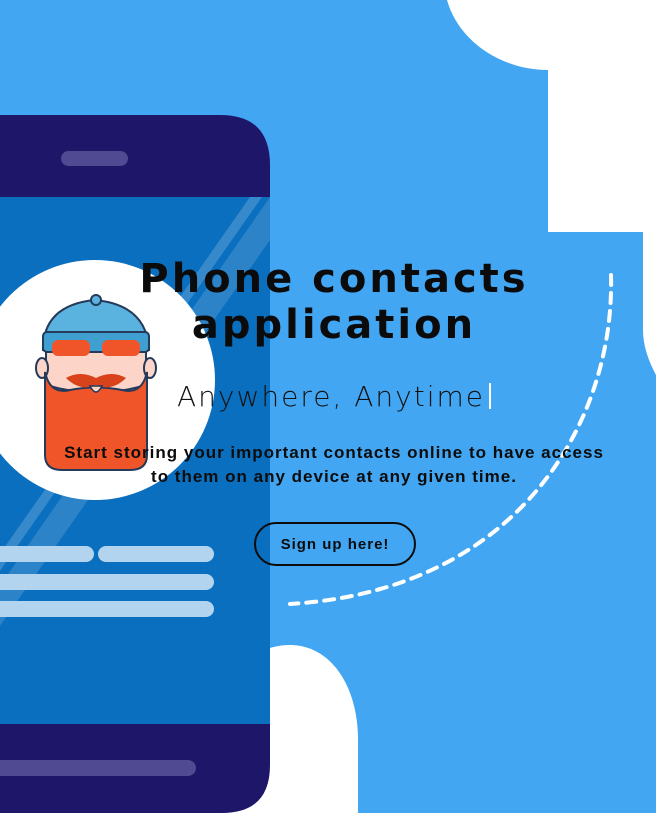  Describe the element at coordinates (334, 302) in the screenshot. I see `page-title: Phone contacts application` at that location.